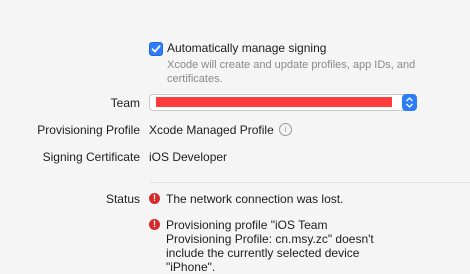  What do you see at coordinates (246, 48) in the screenshot?
I see `auto-manage-signing-label: Automatically manage signing` at bounding box center [246, 48].